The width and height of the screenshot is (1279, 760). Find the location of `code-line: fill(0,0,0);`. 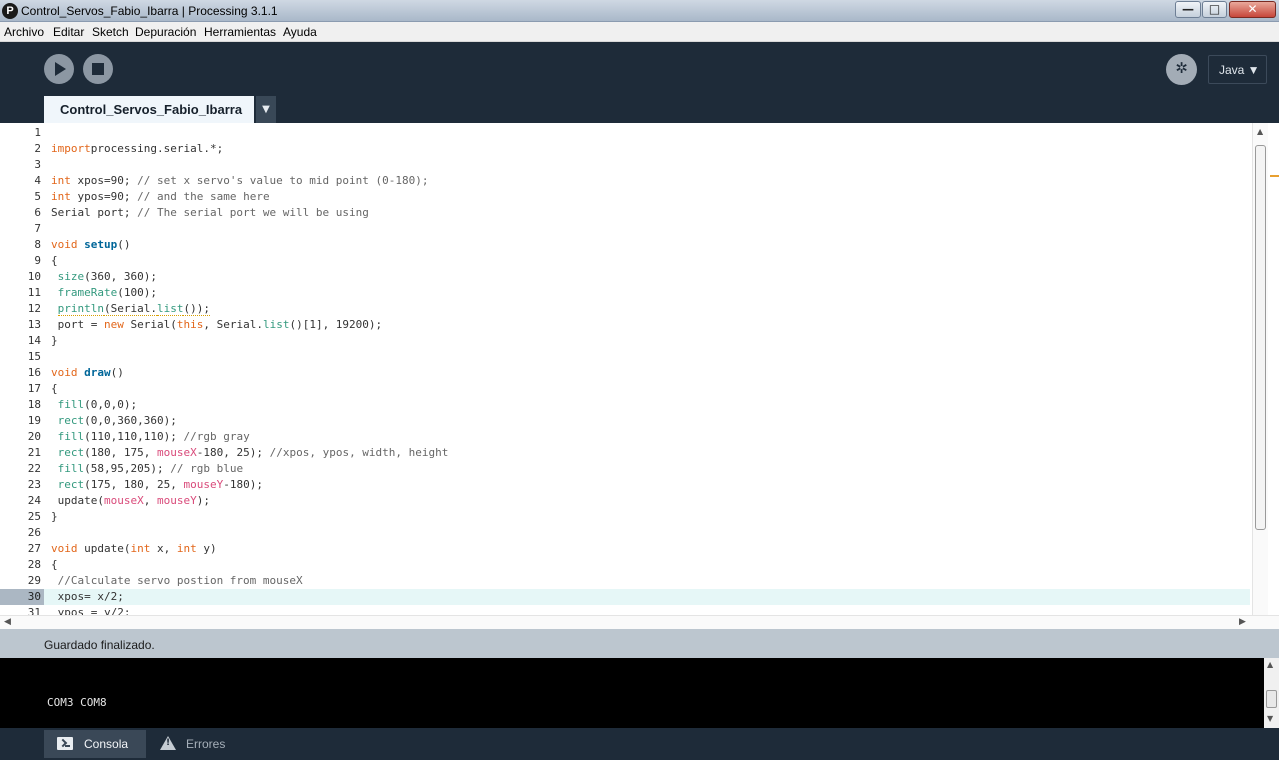

code-line: fill(0,0,0); is located at coordinates (94, 405).